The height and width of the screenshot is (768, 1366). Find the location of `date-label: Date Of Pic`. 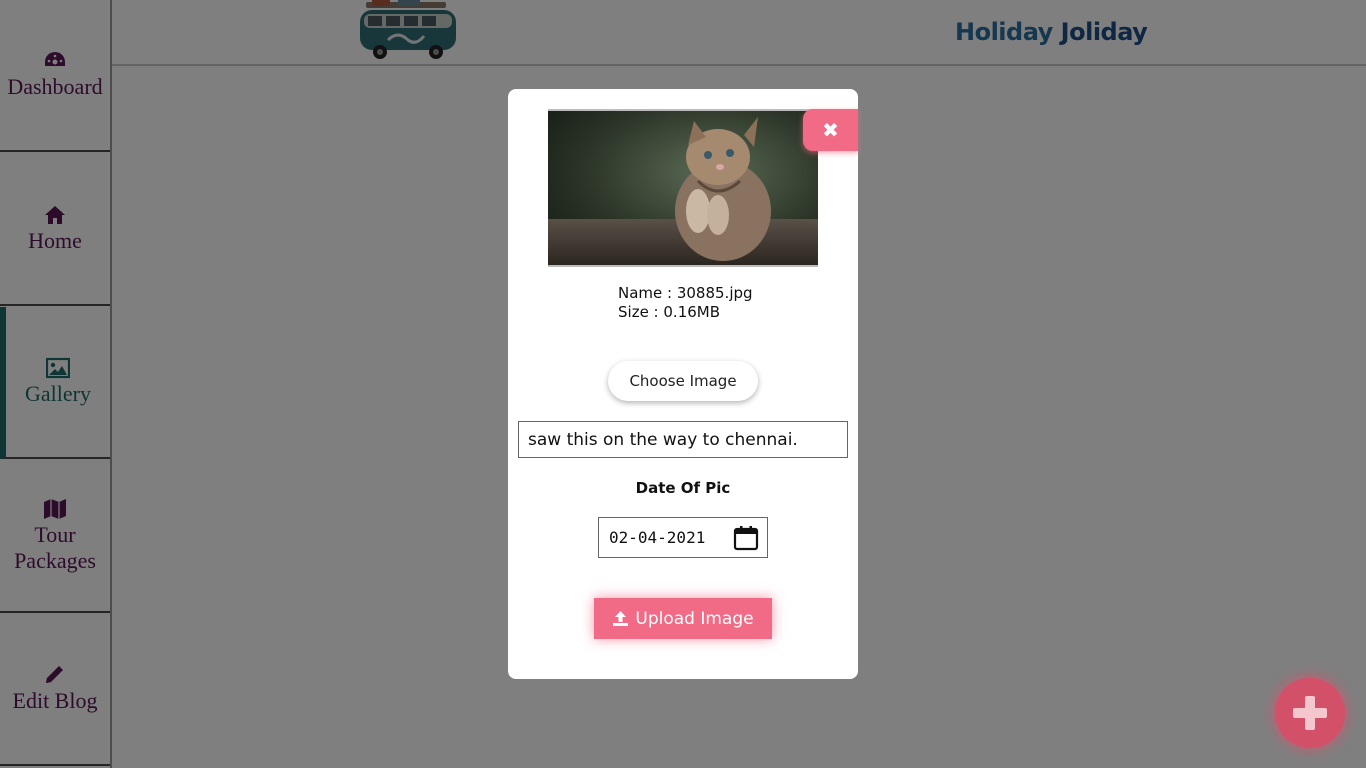

date-label: Date Of Pic is located at coordinates (683, 488).